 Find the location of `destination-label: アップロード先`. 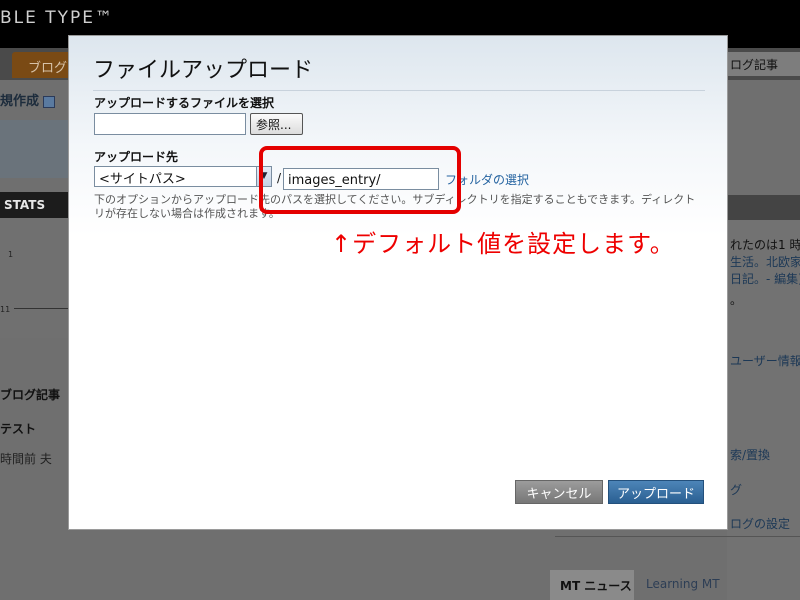

destination-label: アップロード先 is located at coordinates (136, 157).